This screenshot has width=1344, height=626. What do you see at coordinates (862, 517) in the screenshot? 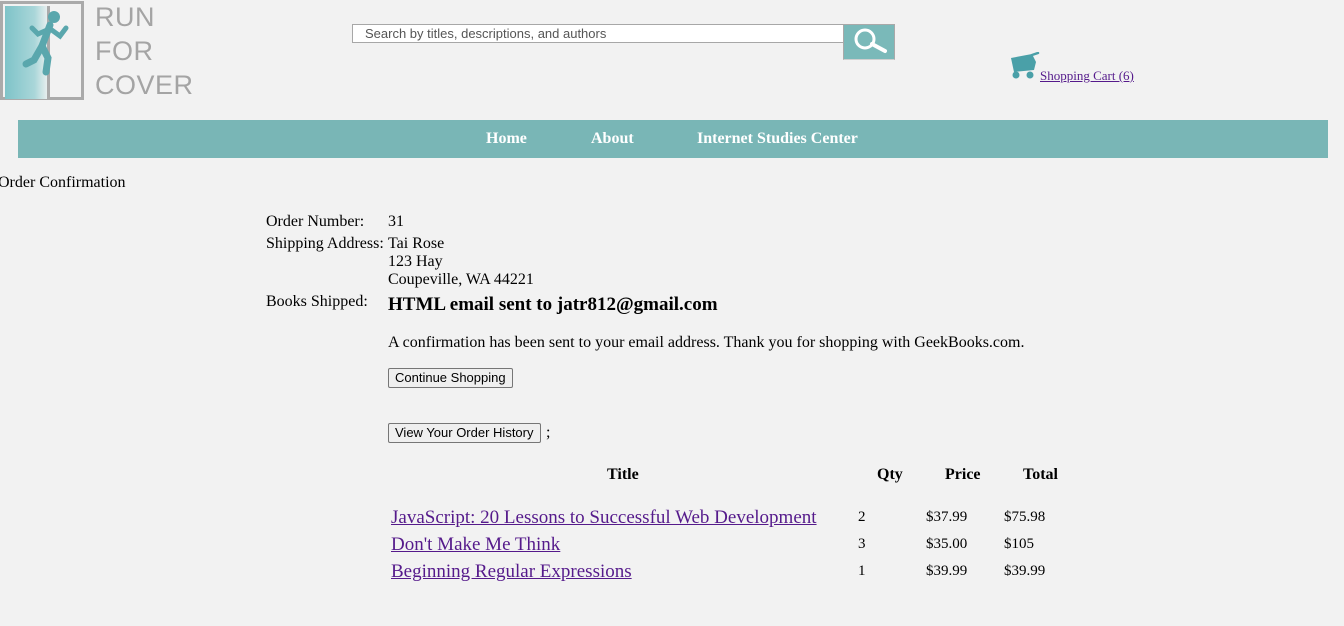
I see `qty-cell: 2` at bounding box center [862, 517].